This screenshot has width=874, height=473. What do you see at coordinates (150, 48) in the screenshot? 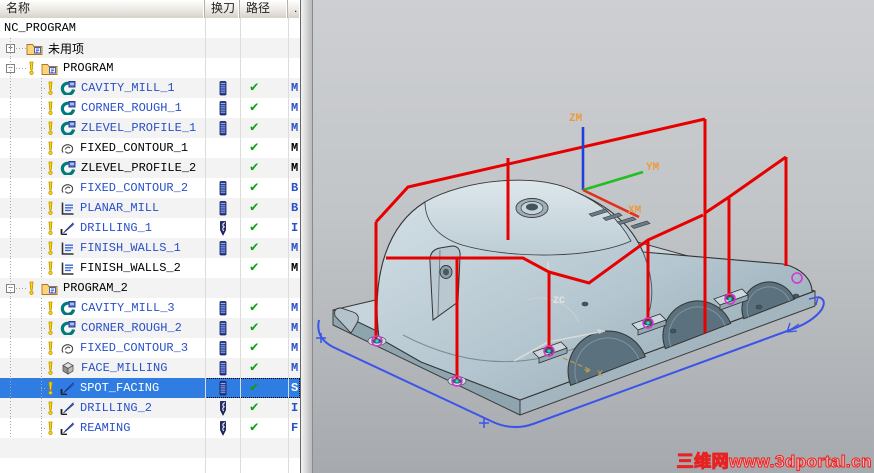
I see `tree-row-未用项: +未用项` at bounding box center [150, 48].